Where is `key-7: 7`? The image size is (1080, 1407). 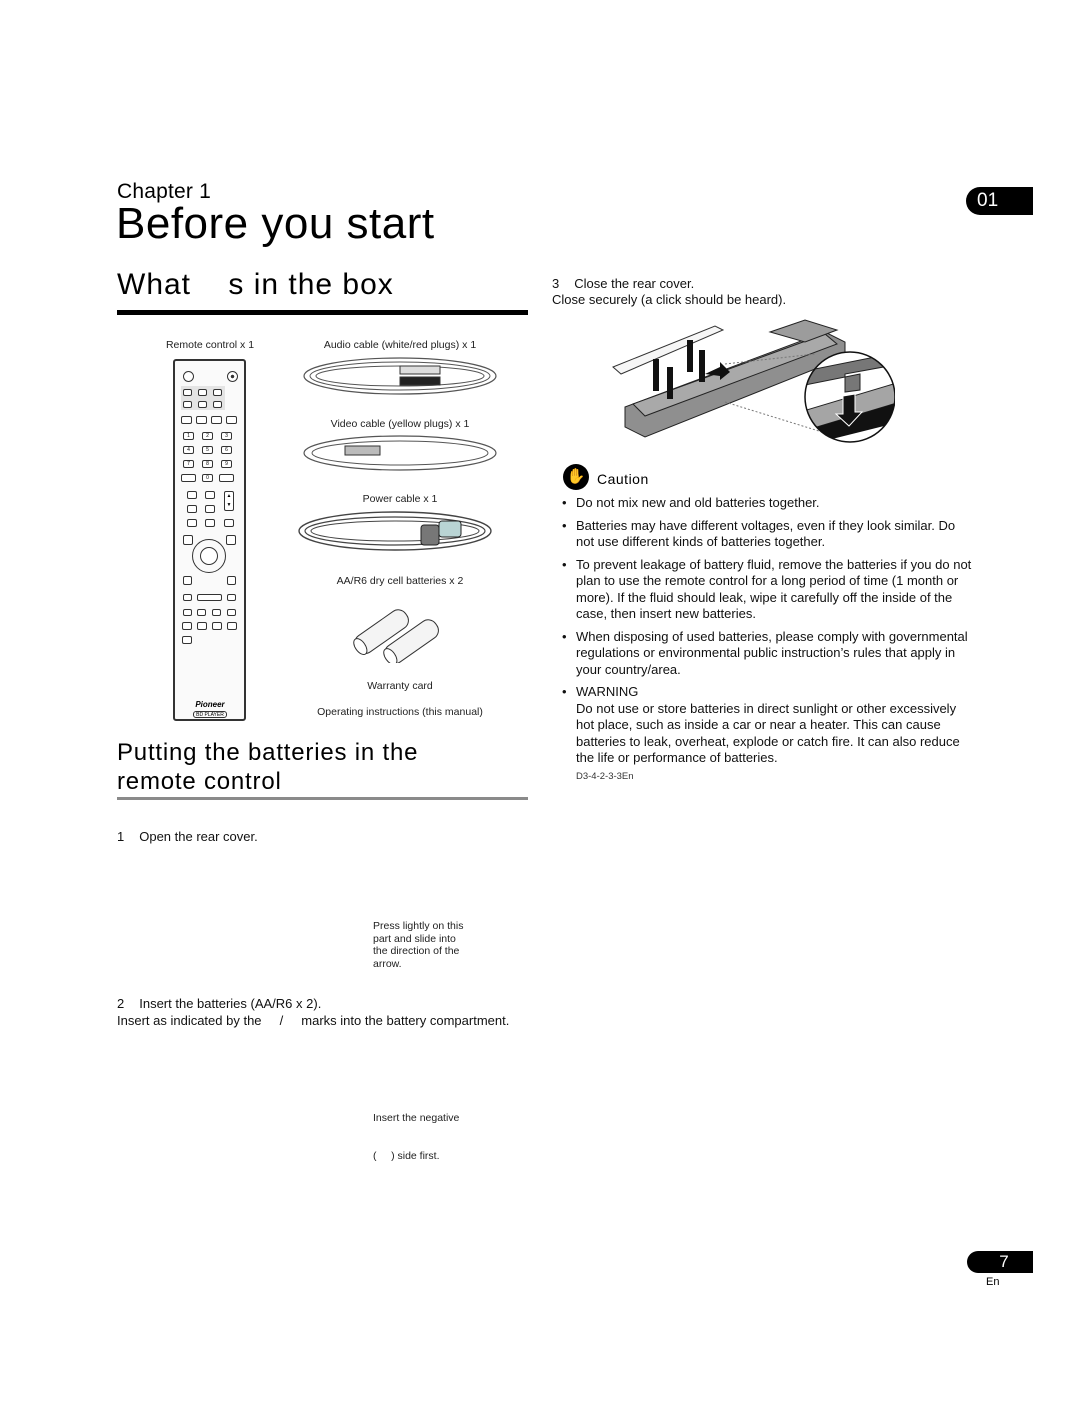
key-7: 7 is located at coordinates (188, 464).